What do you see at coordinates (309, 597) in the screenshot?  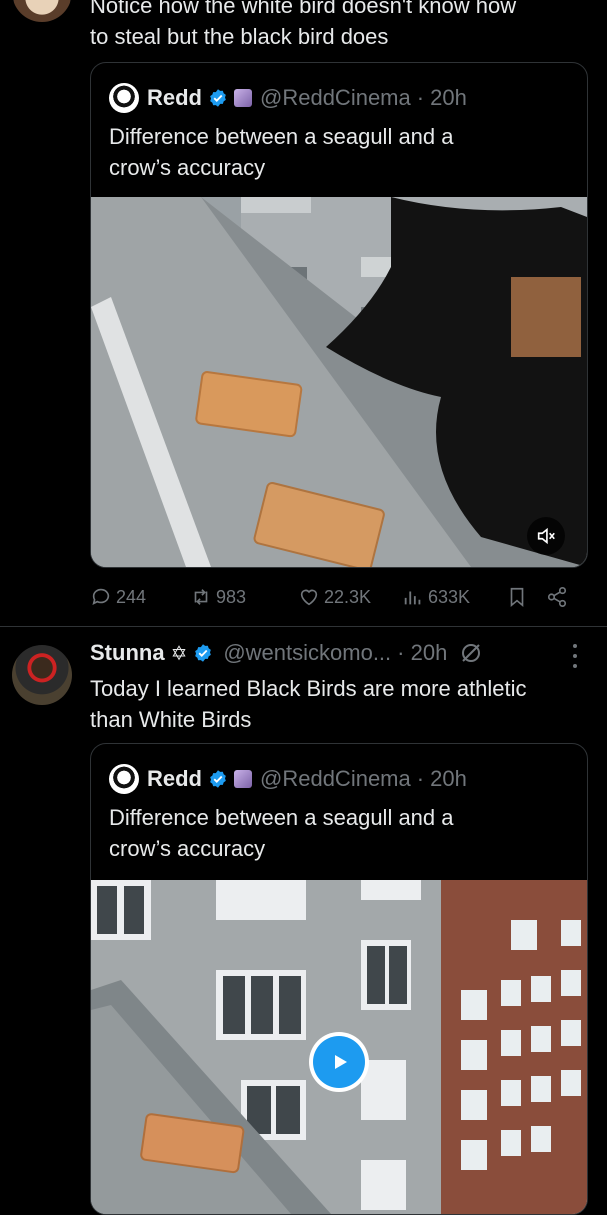 I see `heart-icon` at bounding box center [309, 597].